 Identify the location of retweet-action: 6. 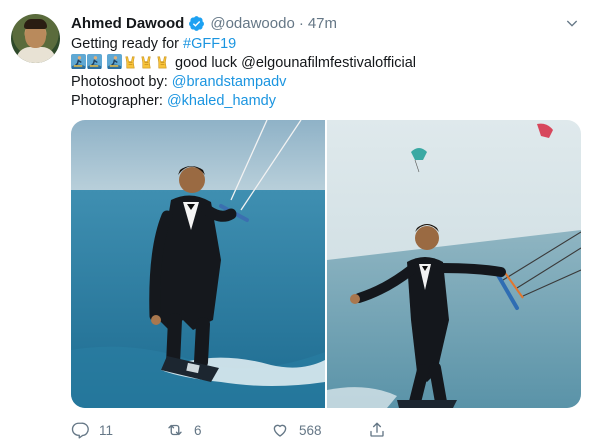
(184, 430).